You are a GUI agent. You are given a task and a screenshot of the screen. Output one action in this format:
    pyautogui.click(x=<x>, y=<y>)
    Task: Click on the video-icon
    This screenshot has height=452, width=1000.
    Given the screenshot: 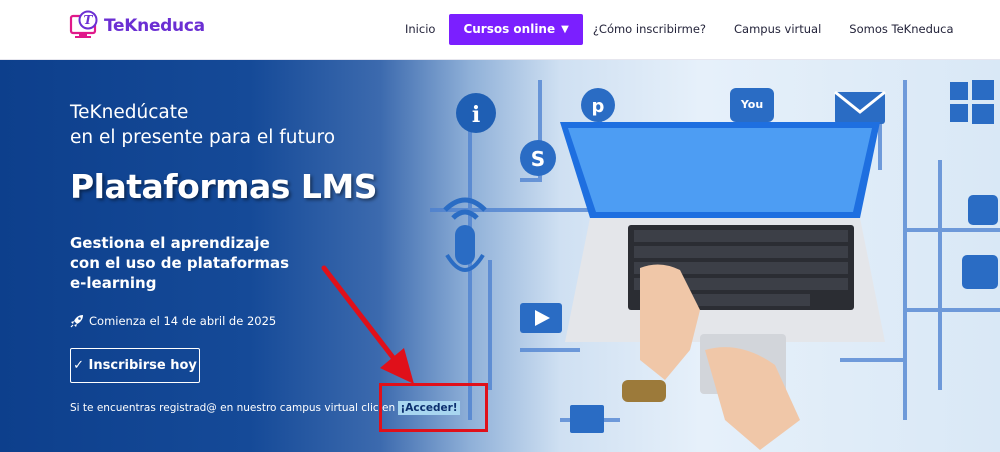 What is the action you would take?
    pyautogui.click(x=541, y=318)
    